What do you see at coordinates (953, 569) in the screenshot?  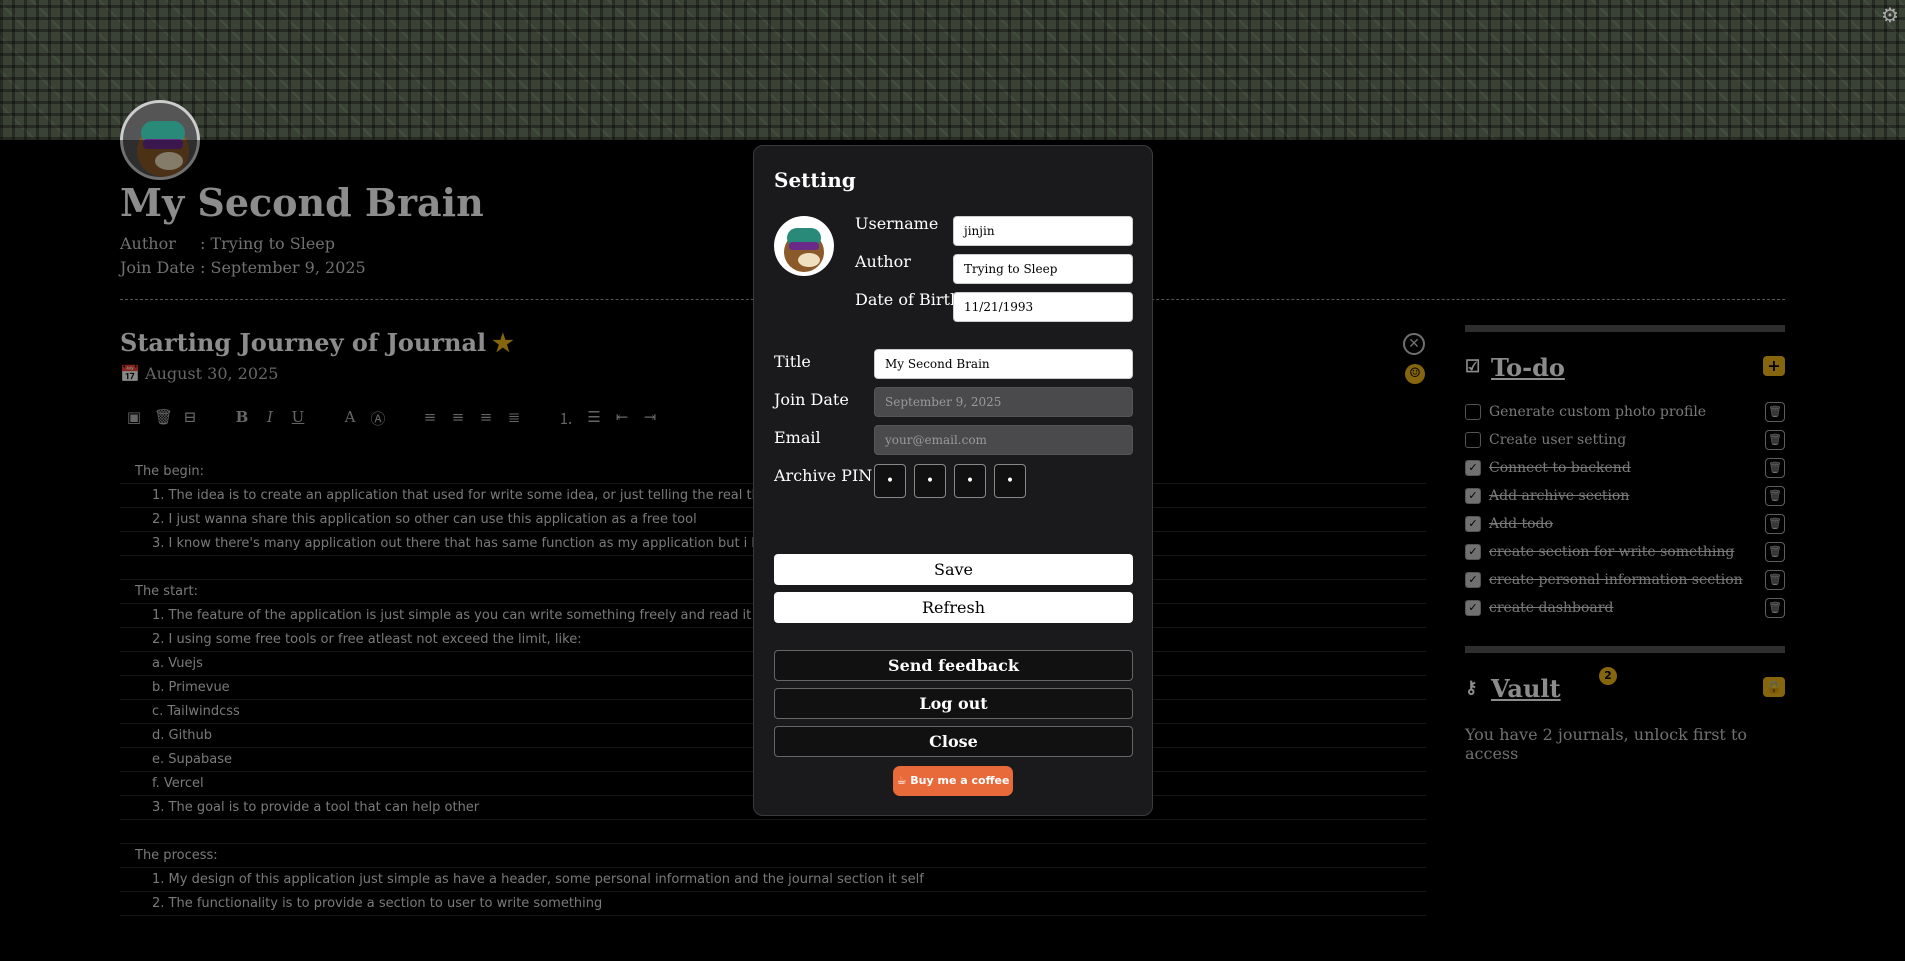 I see `save-button: Save` at bounding box center [953, 569].